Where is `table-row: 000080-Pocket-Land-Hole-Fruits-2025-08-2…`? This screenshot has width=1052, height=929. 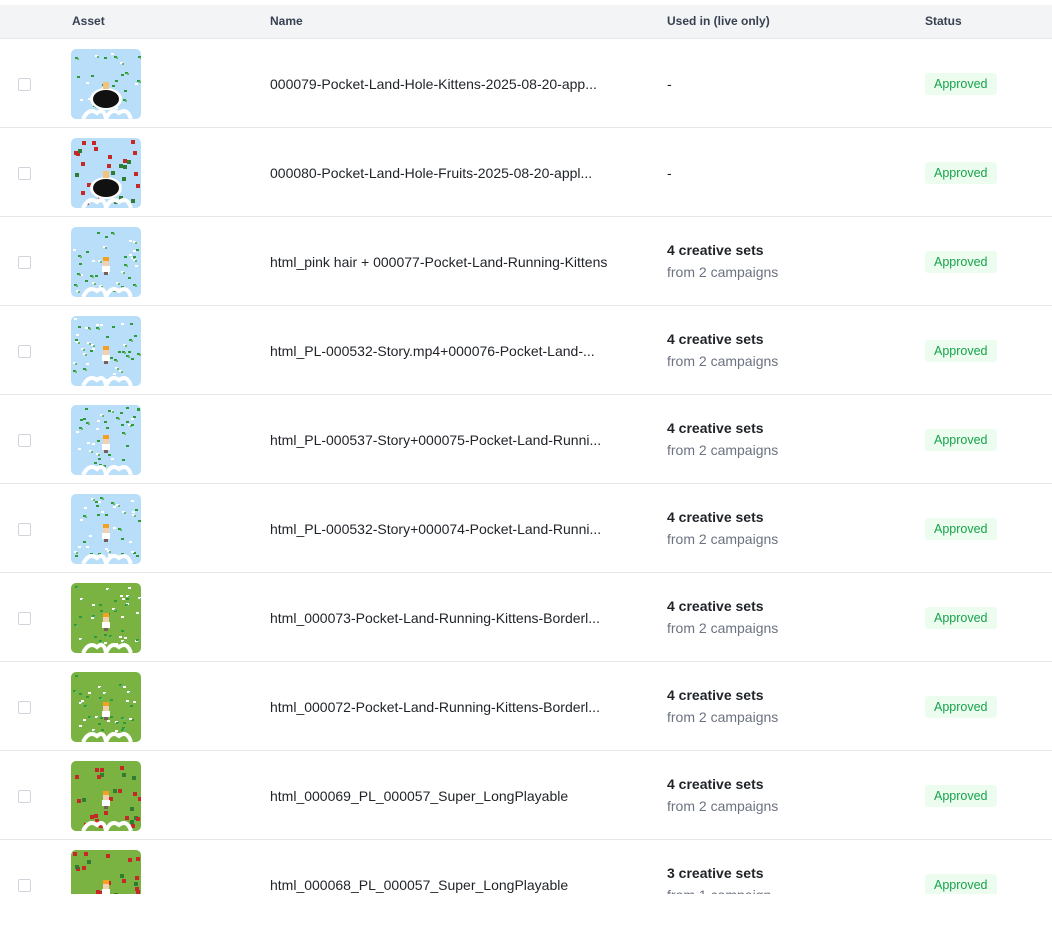 table-row: 000080-Pocket-Land-Hole-Fruits-2025-08-2… is located at coordinates (526, 172).